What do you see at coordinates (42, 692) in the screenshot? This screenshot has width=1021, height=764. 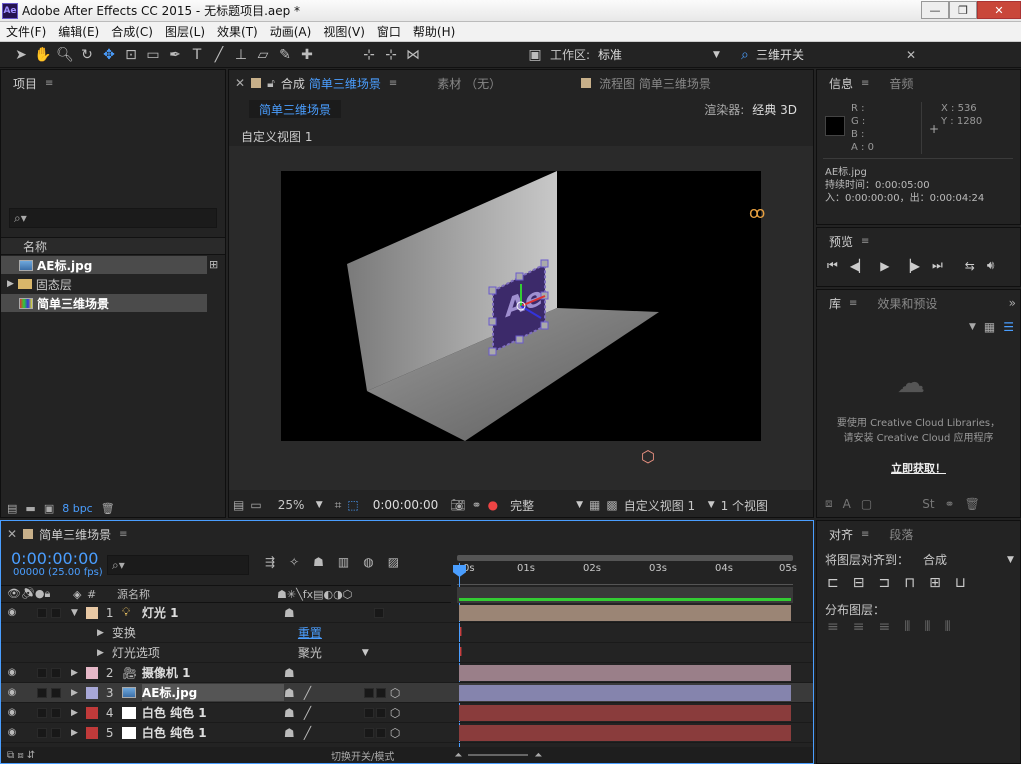 I see `solo-toggle` at bounding box center [42, 692].